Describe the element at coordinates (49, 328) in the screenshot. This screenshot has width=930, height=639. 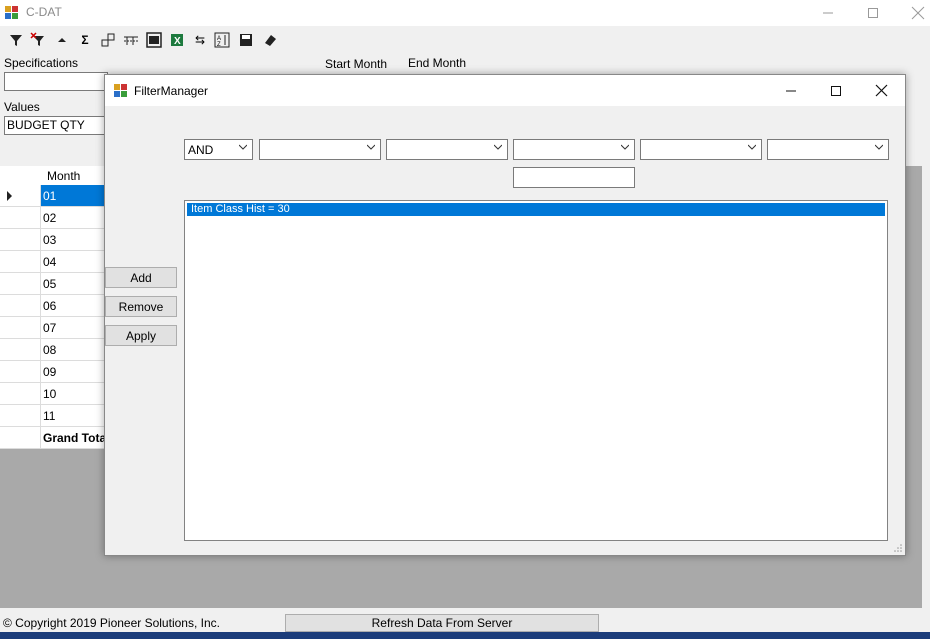
I see `month-cell: 07` at that location.